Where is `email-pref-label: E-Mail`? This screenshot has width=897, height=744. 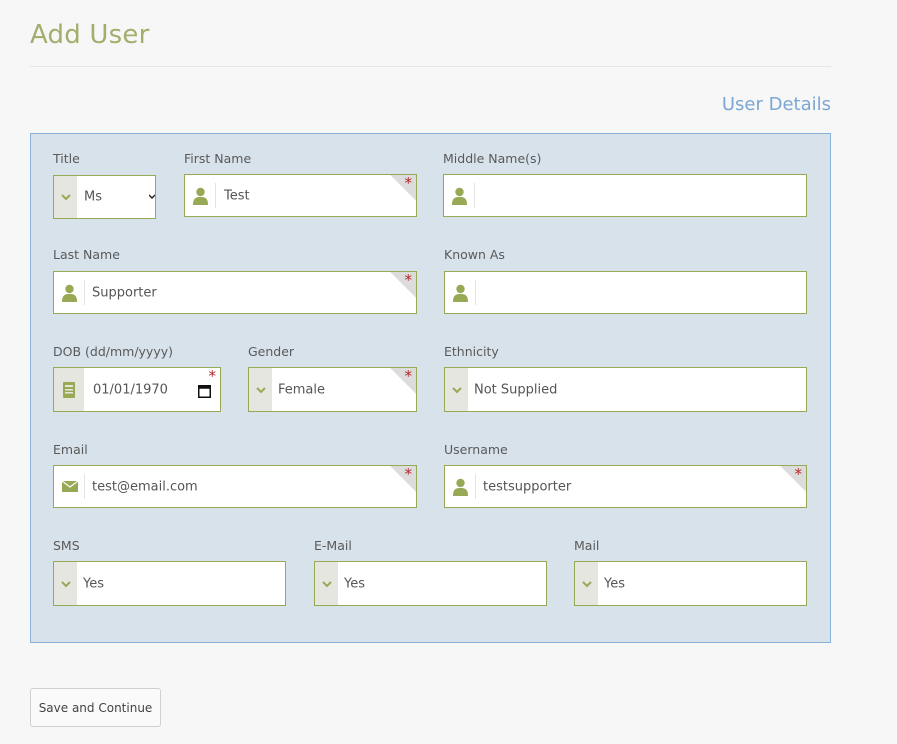 email-pref-label: E-Mail is located at coordinates (333, 545).